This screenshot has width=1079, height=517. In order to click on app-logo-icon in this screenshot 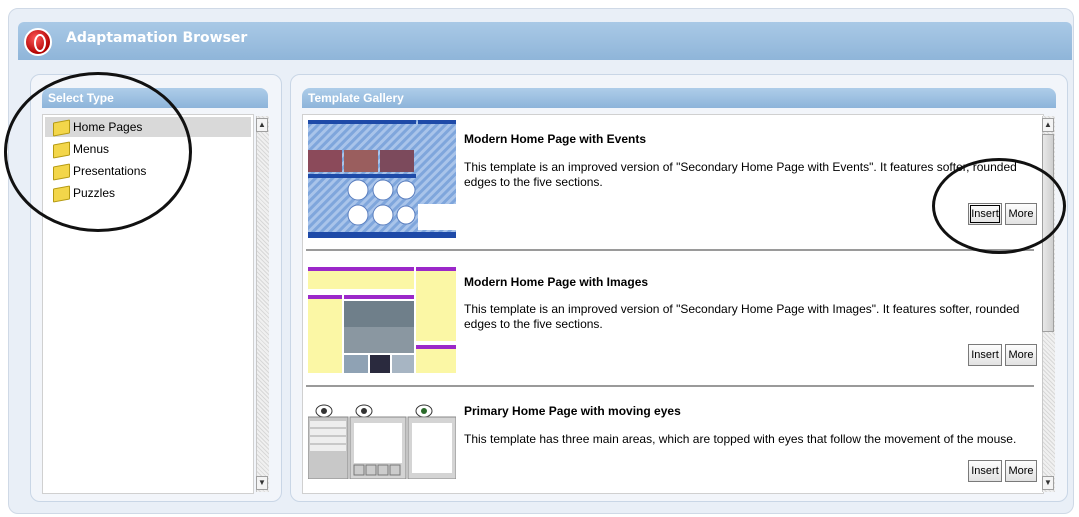, I will do `click(38, 42)`.